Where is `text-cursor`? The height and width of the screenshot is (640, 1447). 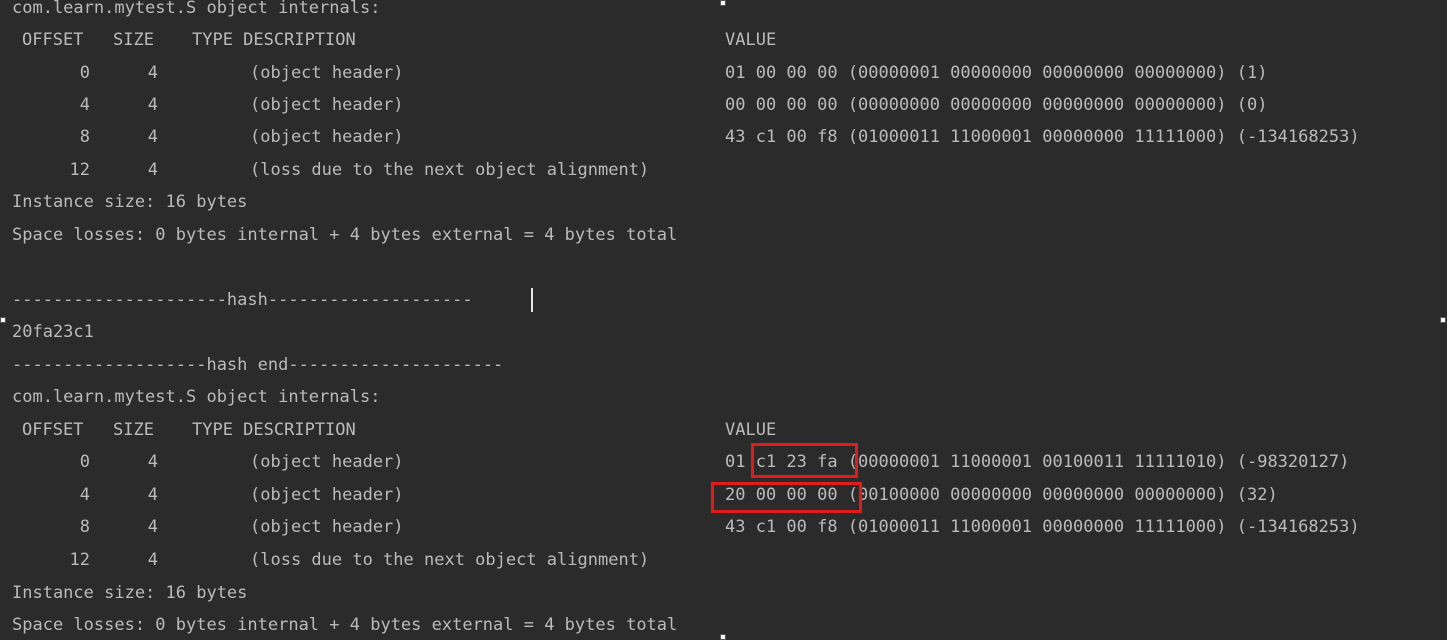
text-cursor is located at coordinates (532, 300).